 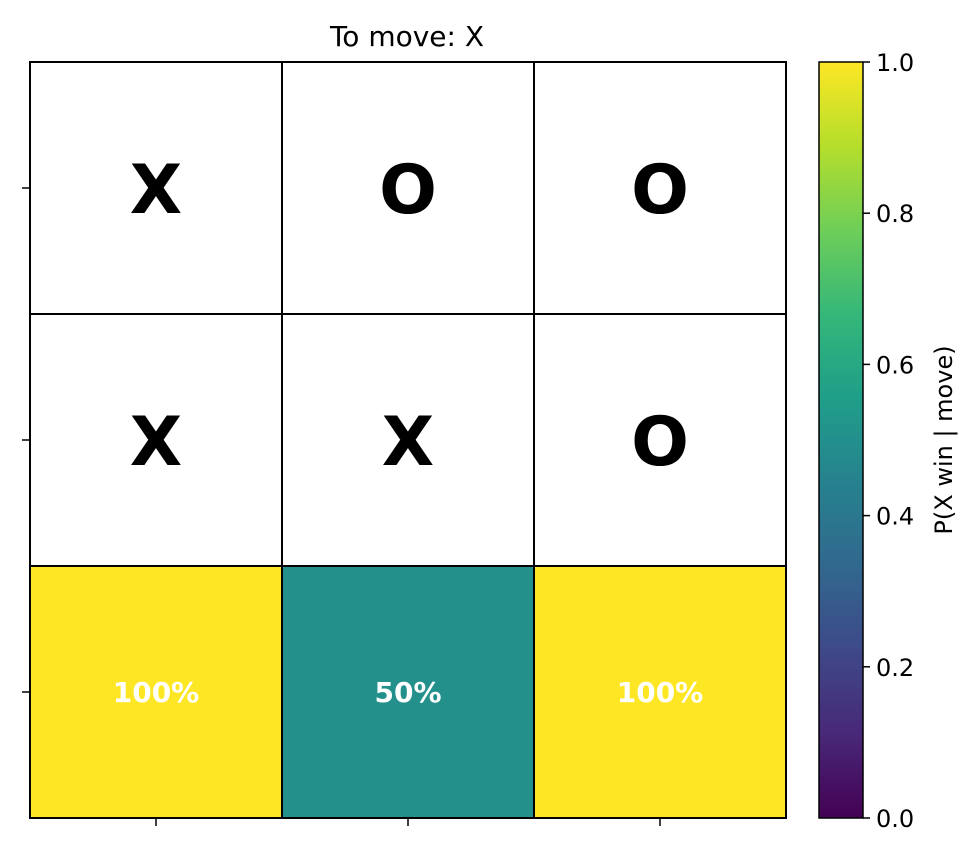 I want to click on colorbar-gradient, so click(x=841, y=440).